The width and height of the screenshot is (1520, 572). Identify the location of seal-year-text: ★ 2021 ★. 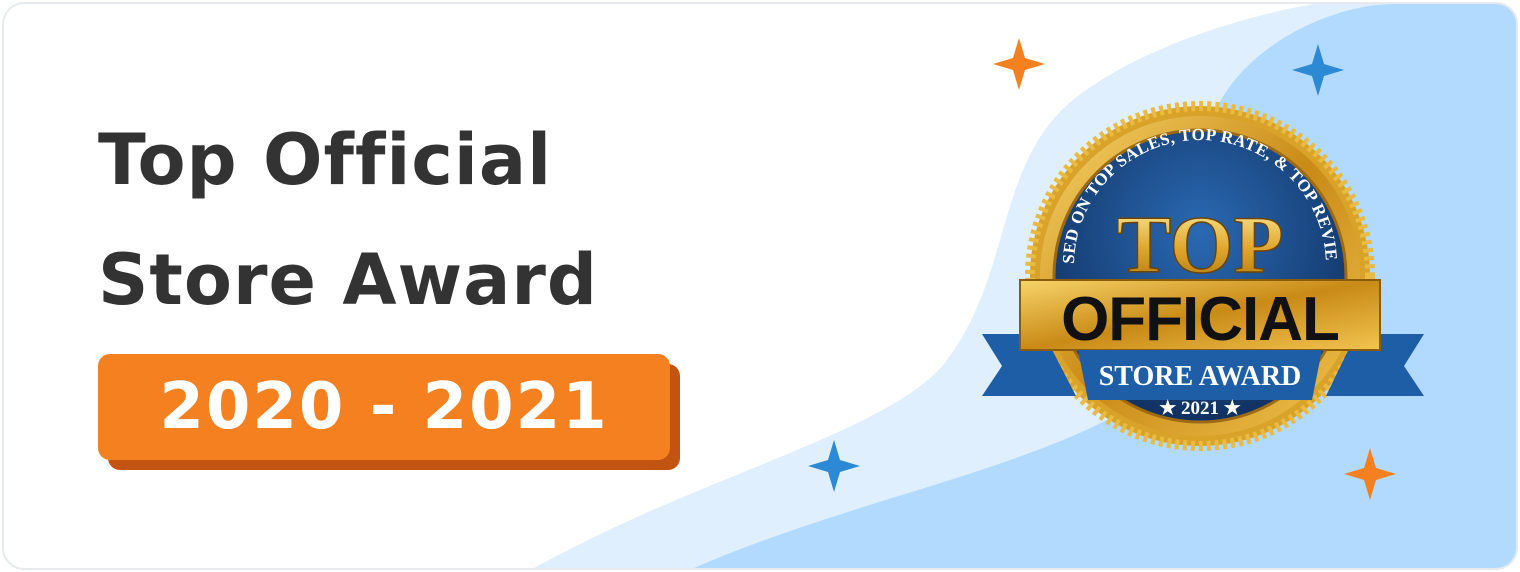
(1200, 408).